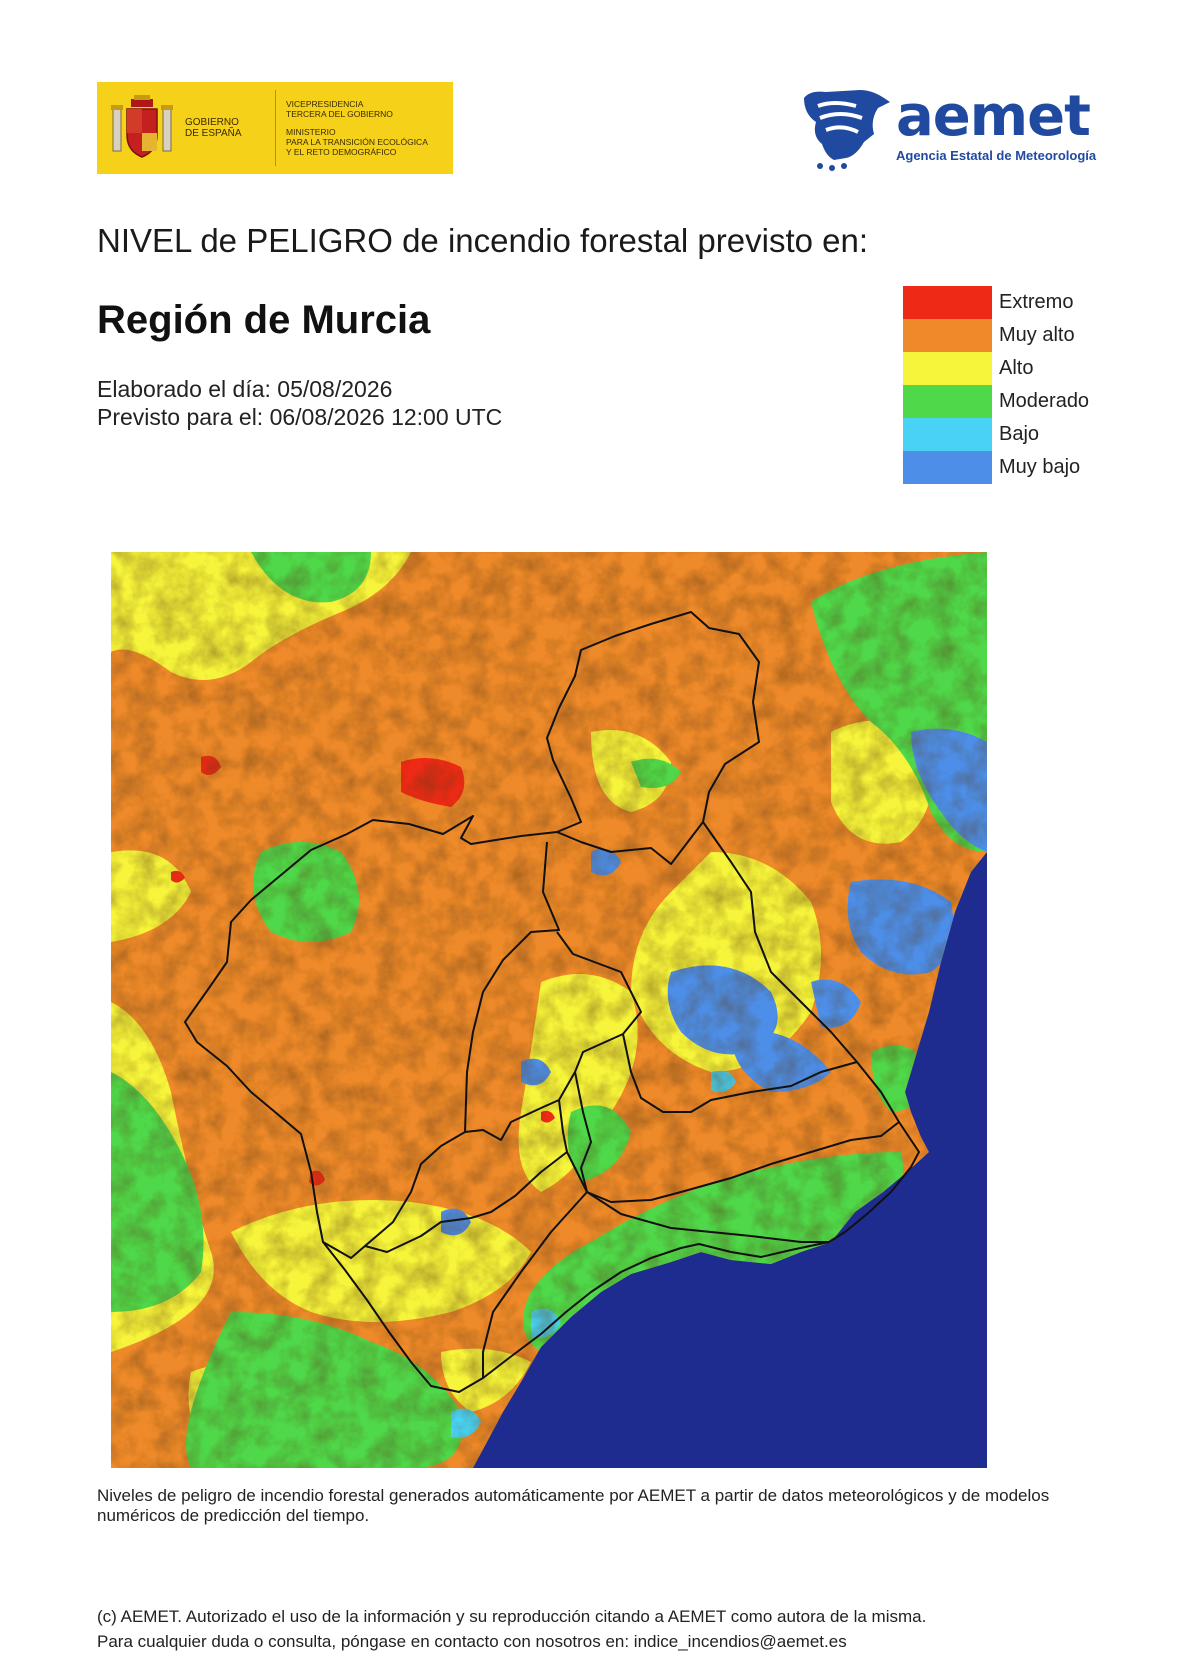 The height and width of the screenshot is (1680, 1200). What do you see at coordinates (996, 434) in the screenshot?
I see `legend-item-bajo: Bajo` at bounding box center [996, 434].